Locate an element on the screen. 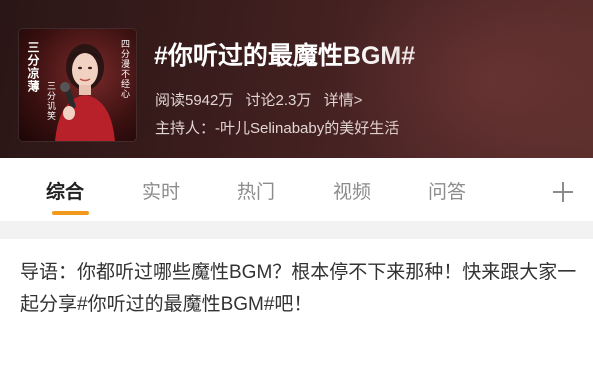 Image resolution: width=593 pixels, height=373 pixels. section-divider is located at coordinates (296, 230).